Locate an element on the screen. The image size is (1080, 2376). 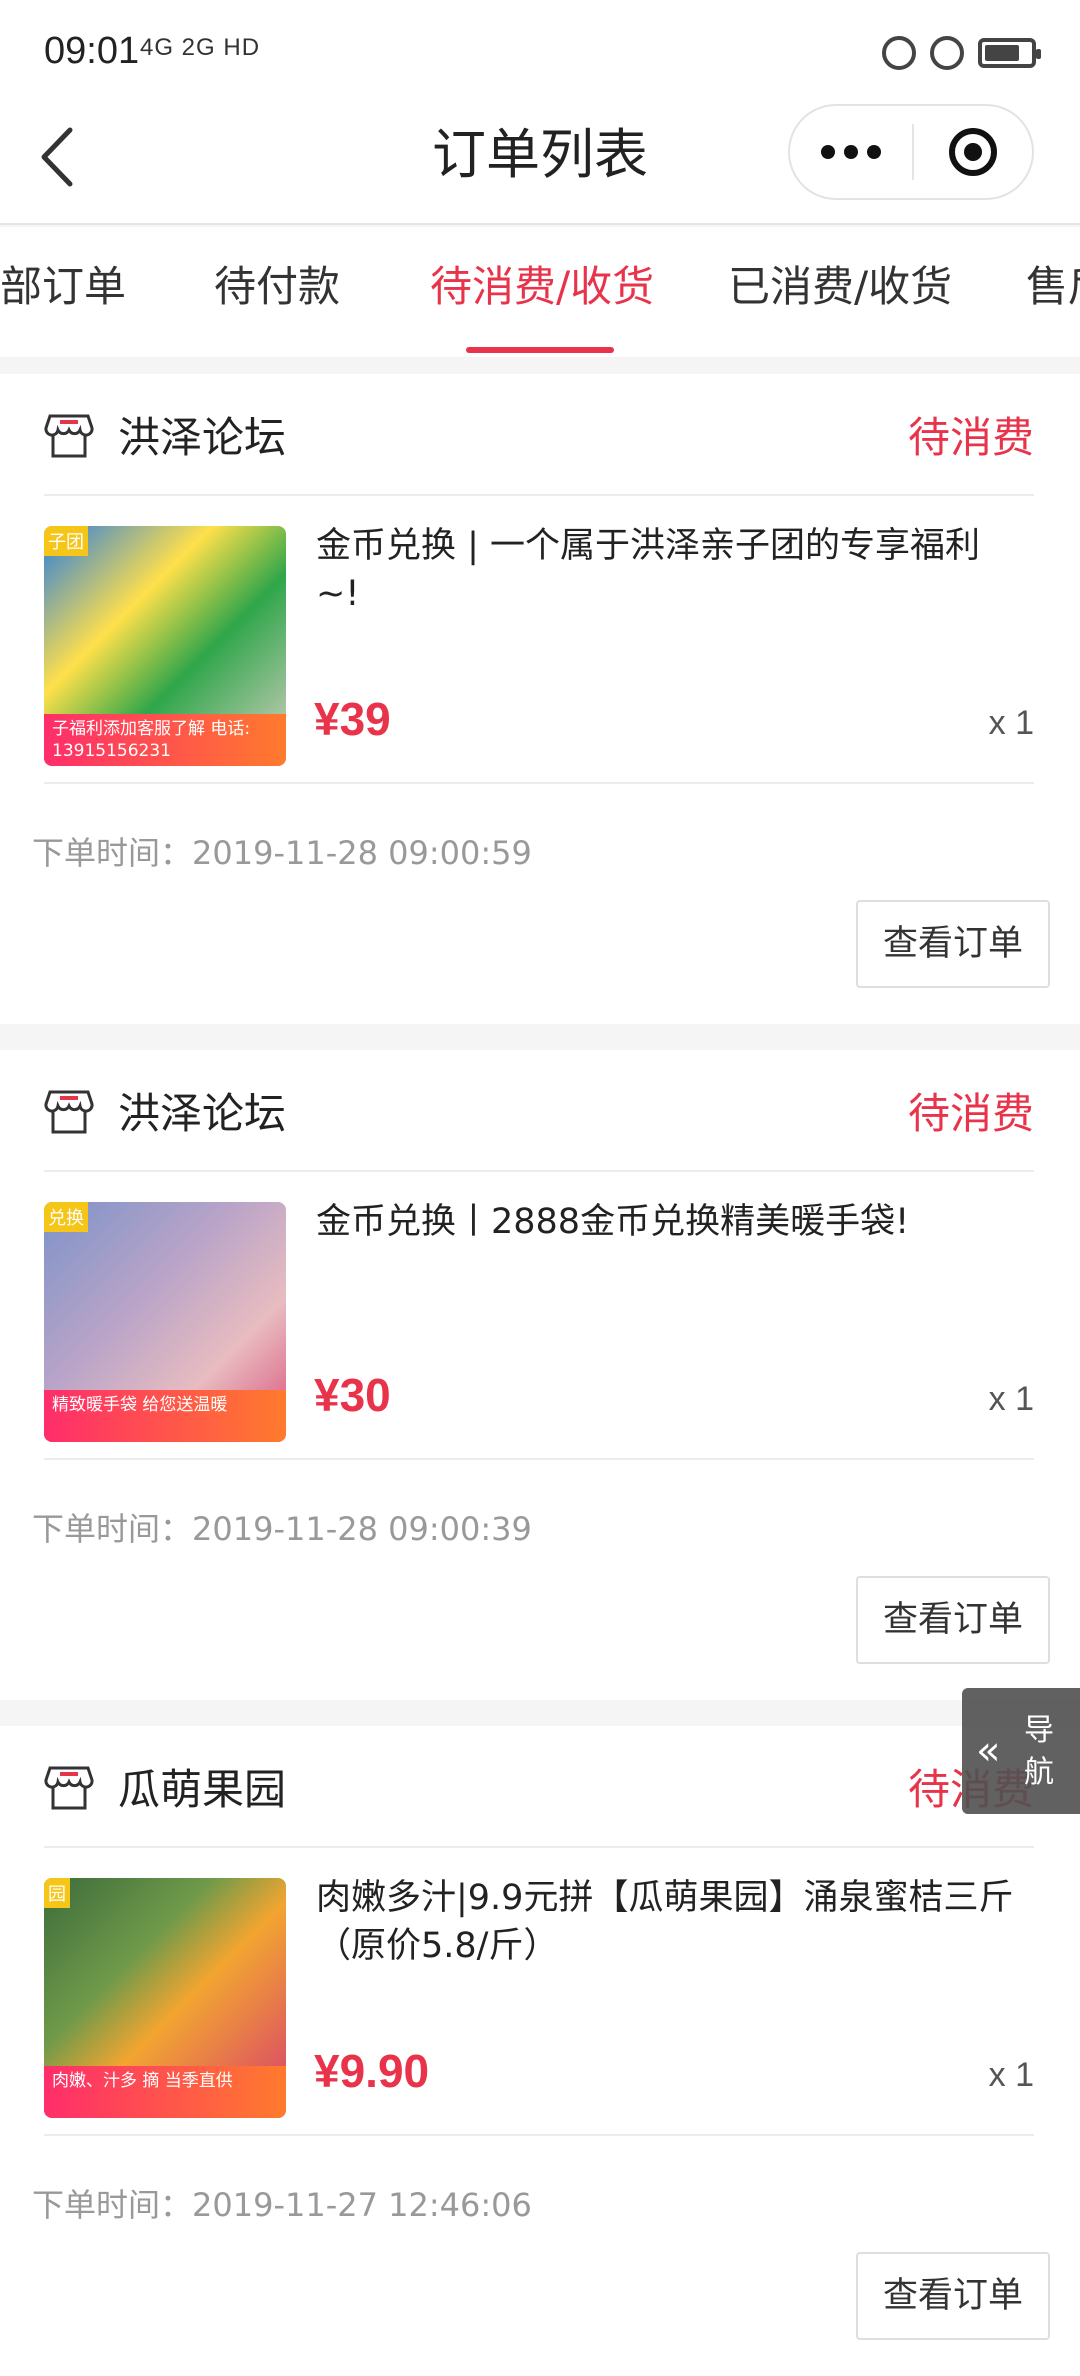
status-icons is located at coordinates (961, 53).